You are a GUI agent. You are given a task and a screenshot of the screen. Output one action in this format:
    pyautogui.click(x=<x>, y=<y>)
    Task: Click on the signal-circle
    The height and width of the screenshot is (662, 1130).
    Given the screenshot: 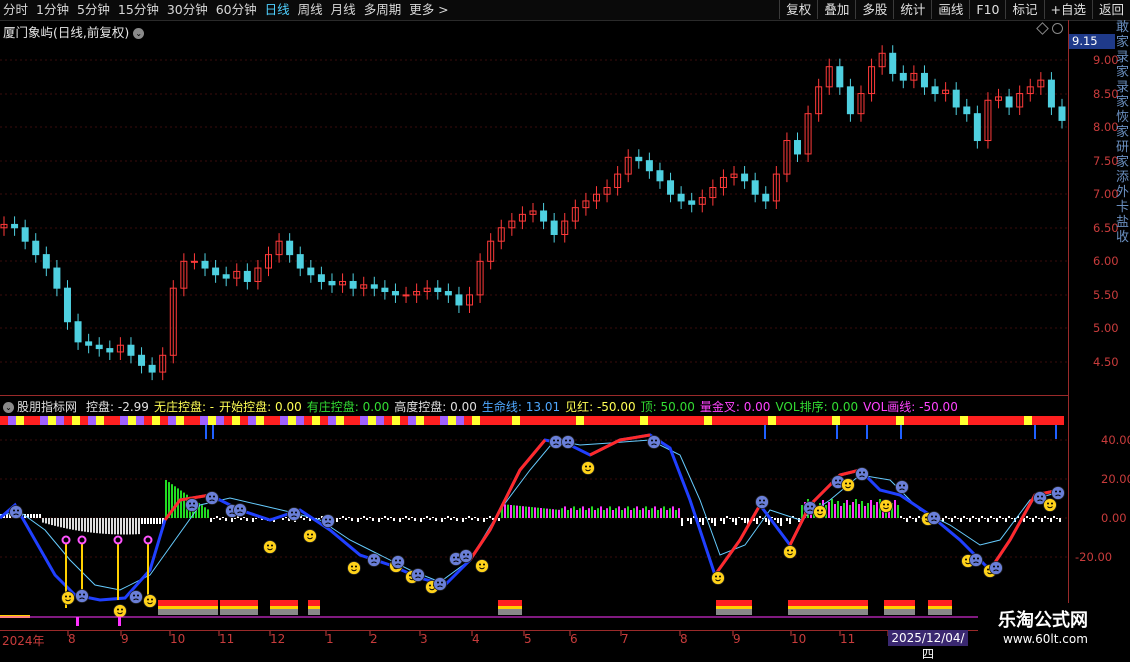 What is the action you would take?
    pyautogui.click(x=118, y=540)
    